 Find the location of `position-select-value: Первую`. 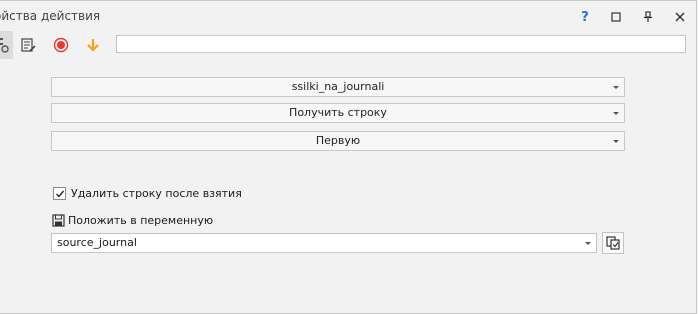

position-select-value: Первую is located at coordinates (338, 140).